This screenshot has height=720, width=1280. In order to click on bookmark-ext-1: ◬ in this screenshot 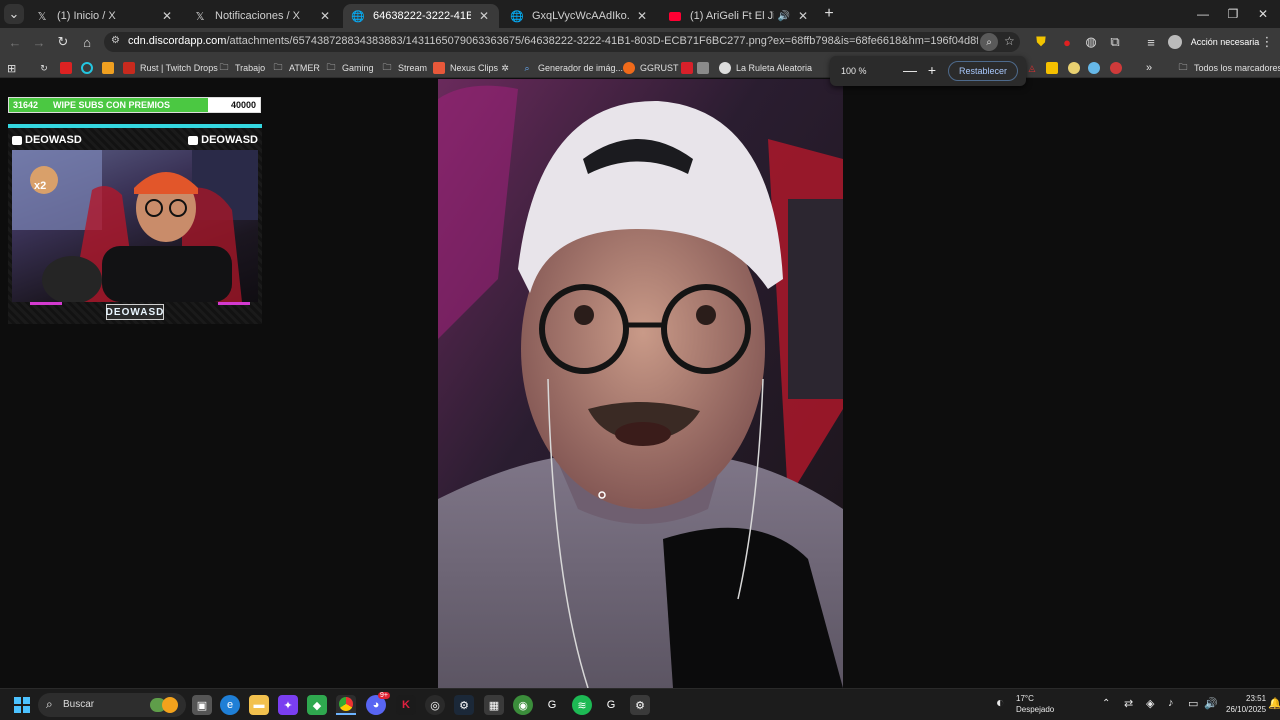, I will do `click(1034, 68)`.